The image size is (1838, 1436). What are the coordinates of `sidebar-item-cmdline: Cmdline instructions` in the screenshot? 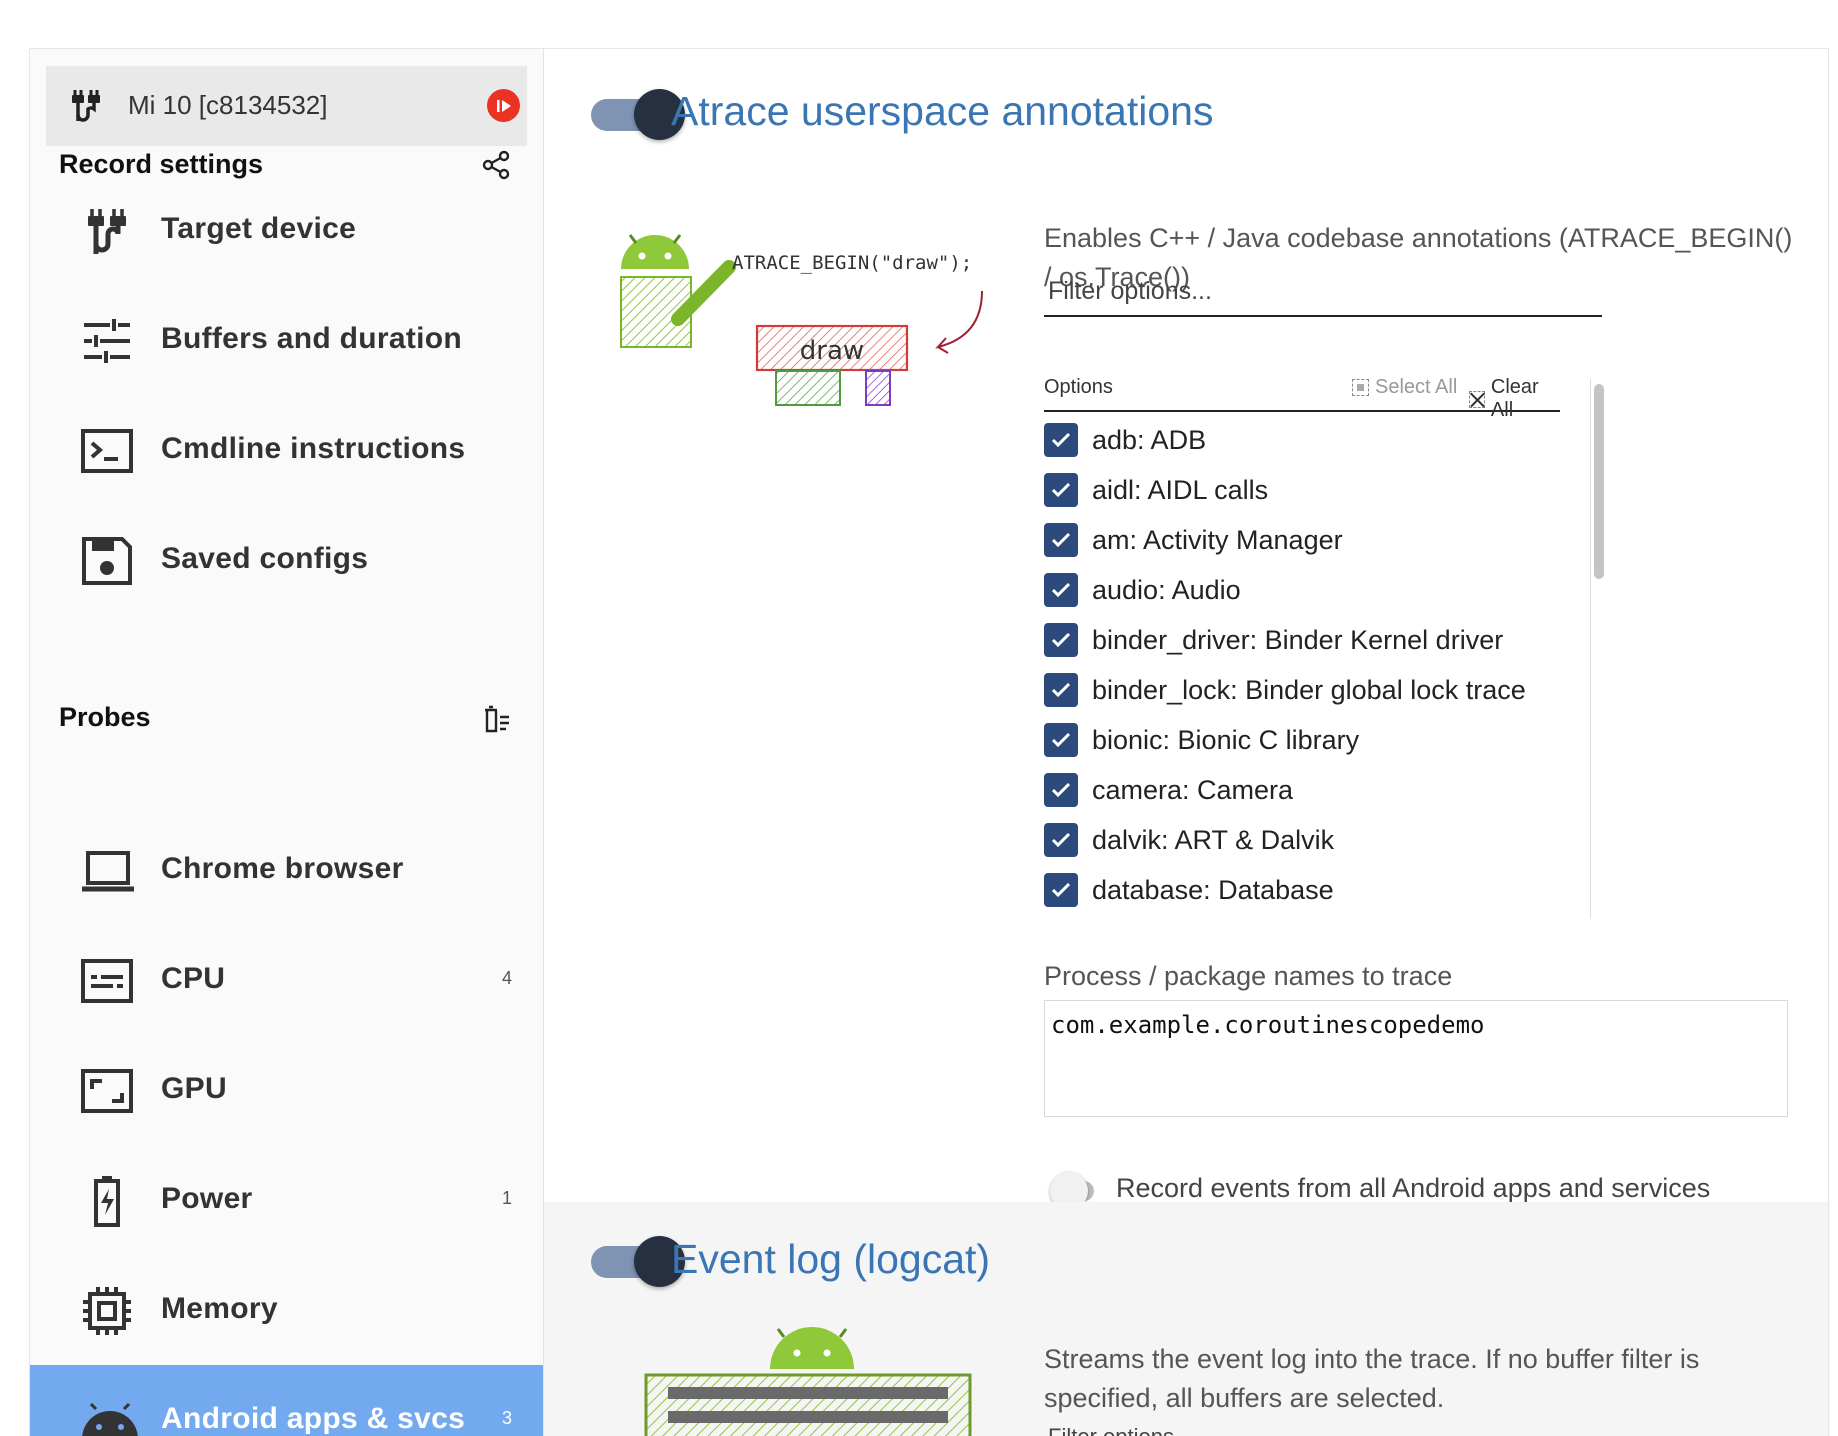 It's located at (286, 450).